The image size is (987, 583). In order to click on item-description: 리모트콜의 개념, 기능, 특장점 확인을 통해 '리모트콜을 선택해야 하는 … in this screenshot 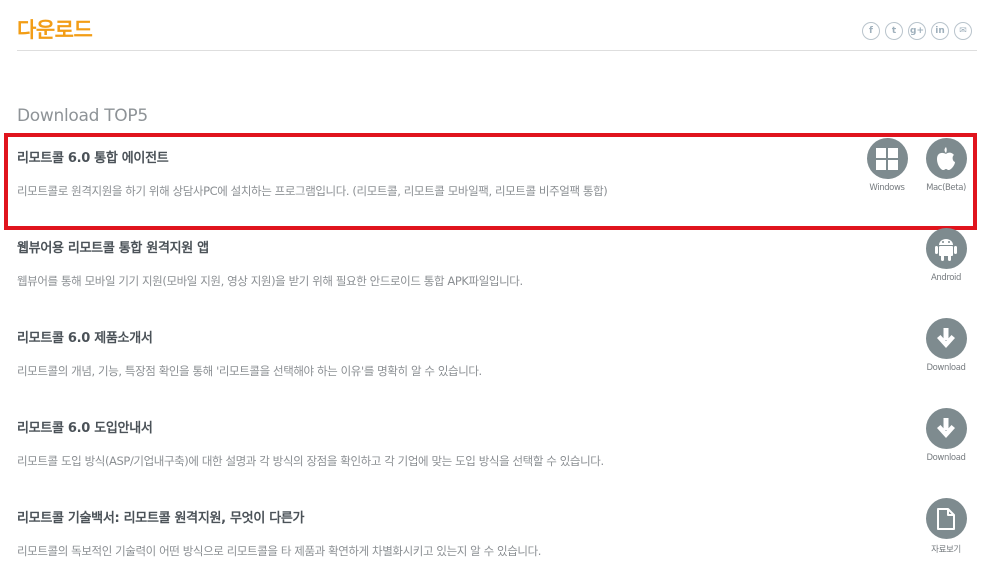, I will do `click(249, 371)`.